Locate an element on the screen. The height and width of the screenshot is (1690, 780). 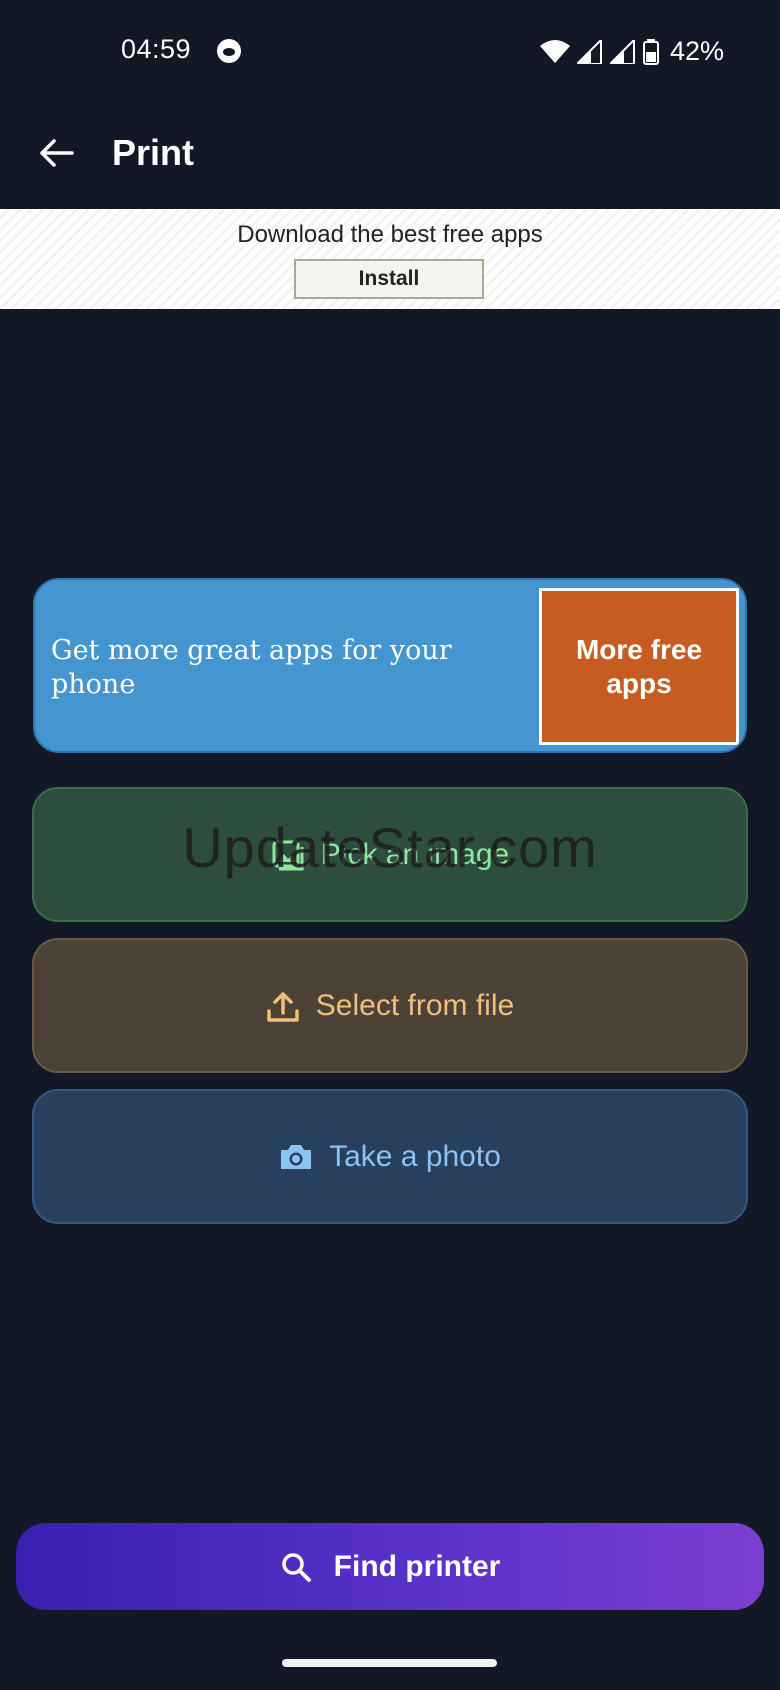
wifi-icon is located at coordinates (554, 51).